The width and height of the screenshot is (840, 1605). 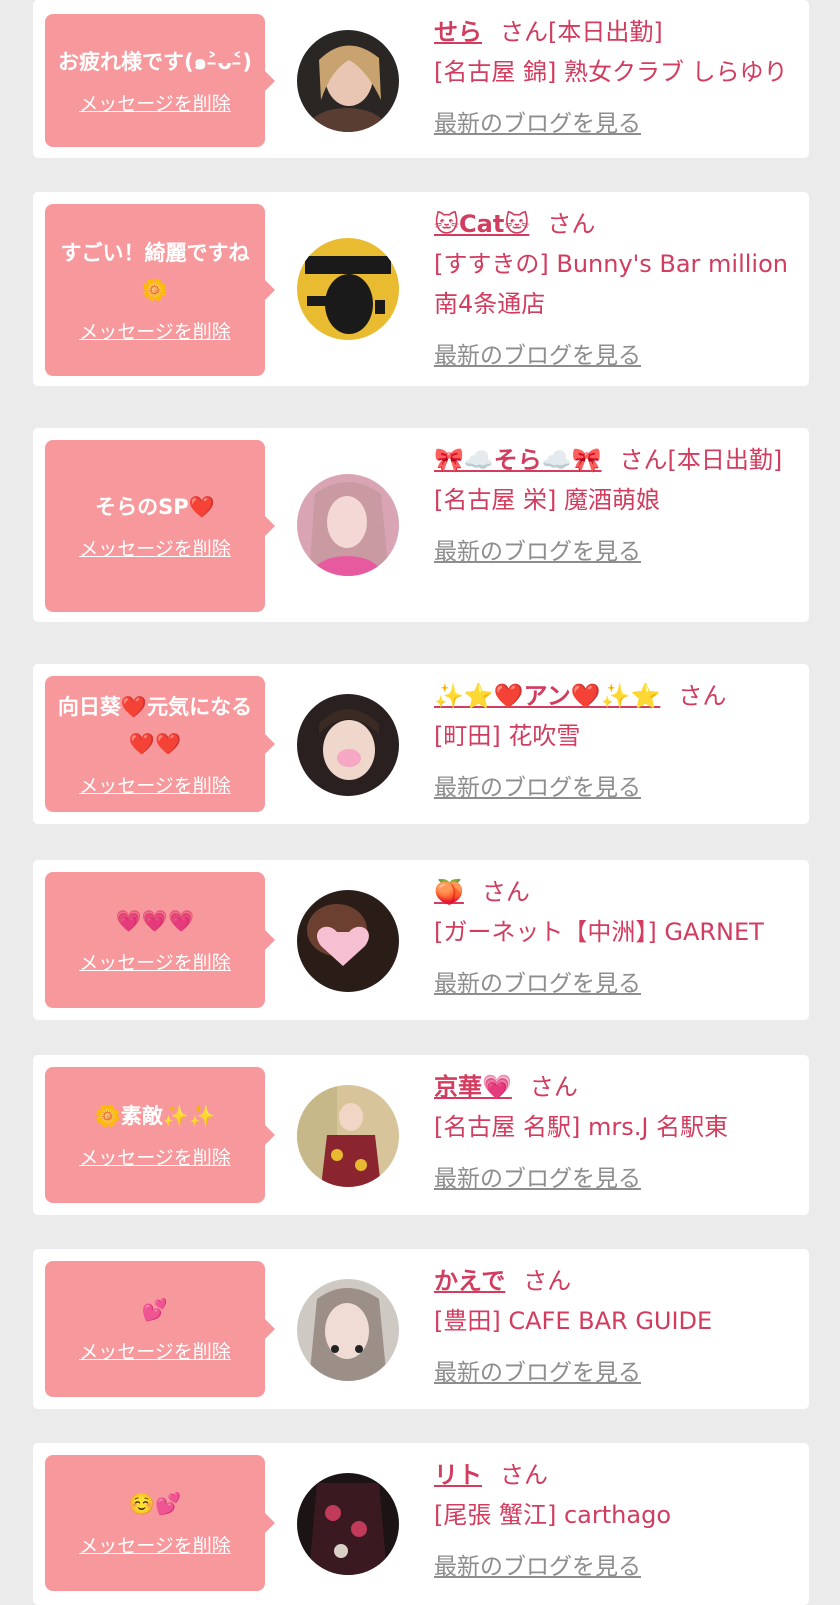 What do you see at coordinates (611, 72) in the screenshot?
I see `shop-name: [名古屋 錦] 熟女クラブ しらゆり` at bounding box center [611, 72].